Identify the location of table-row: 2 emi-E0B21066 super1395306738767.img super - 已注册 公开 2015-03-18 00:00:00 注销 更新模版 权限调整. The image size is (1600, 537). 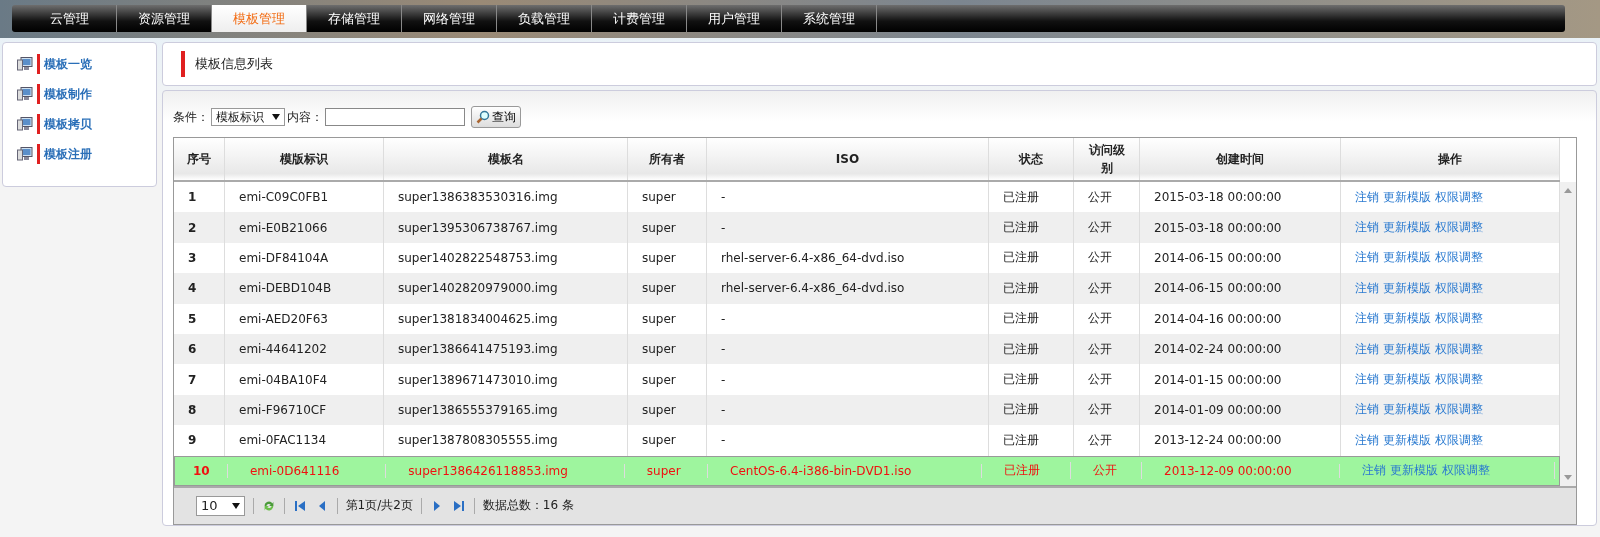
(867, 227).